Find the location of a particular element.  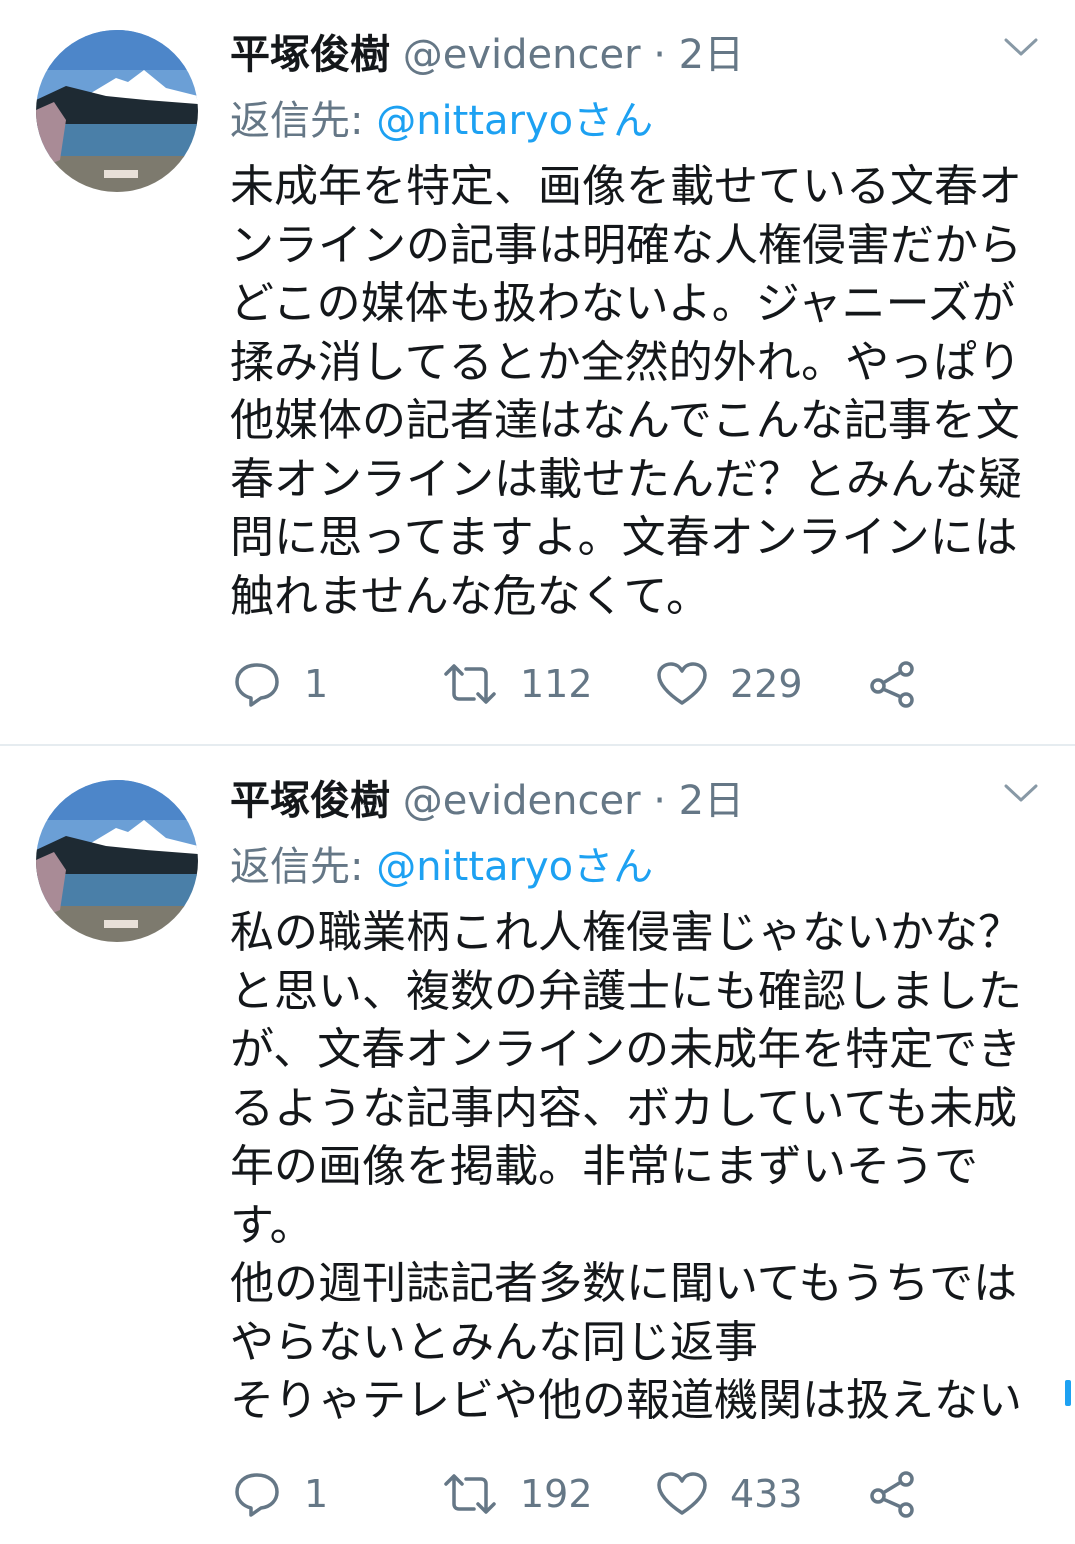

retweet-count: 112 is located at coordinates (556, 684).